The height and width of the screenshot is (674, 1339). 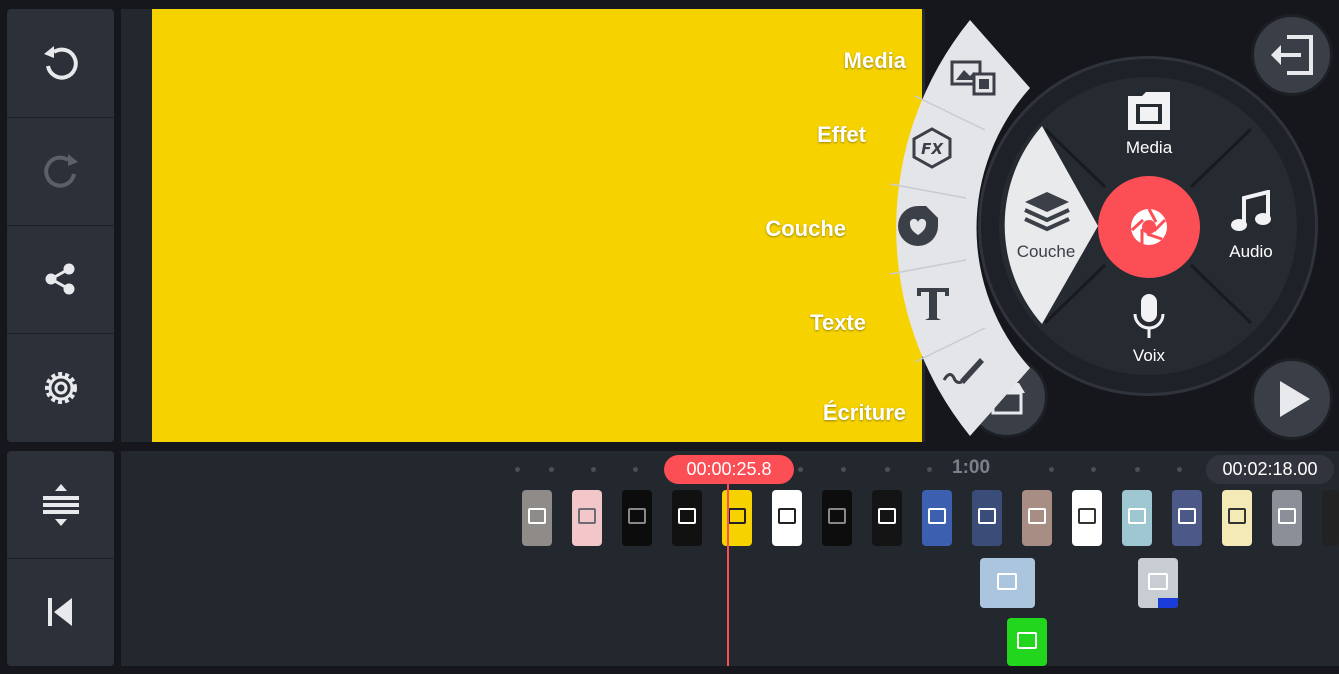 I want to click on microphone-icon, so click(x=1149, y=316).